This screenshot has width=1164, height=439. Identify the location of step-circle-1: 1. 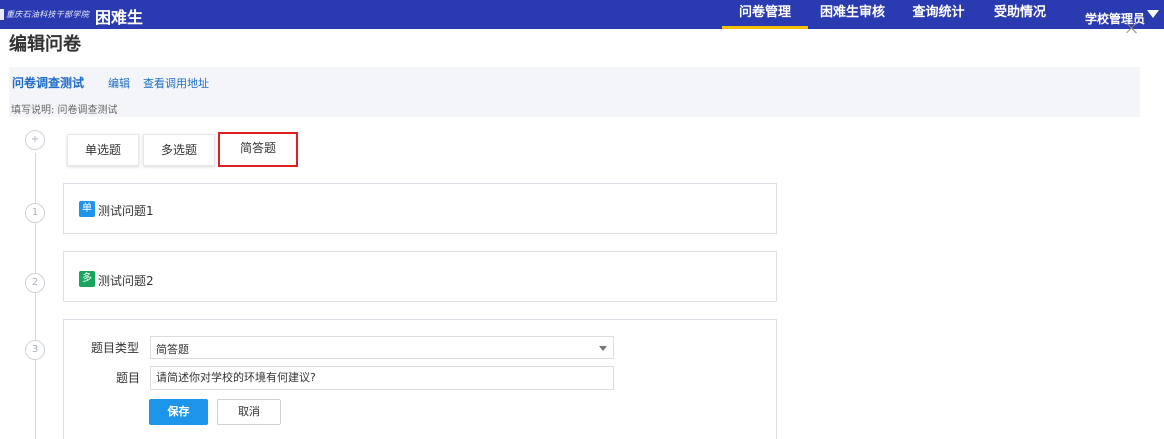
(35, 213).